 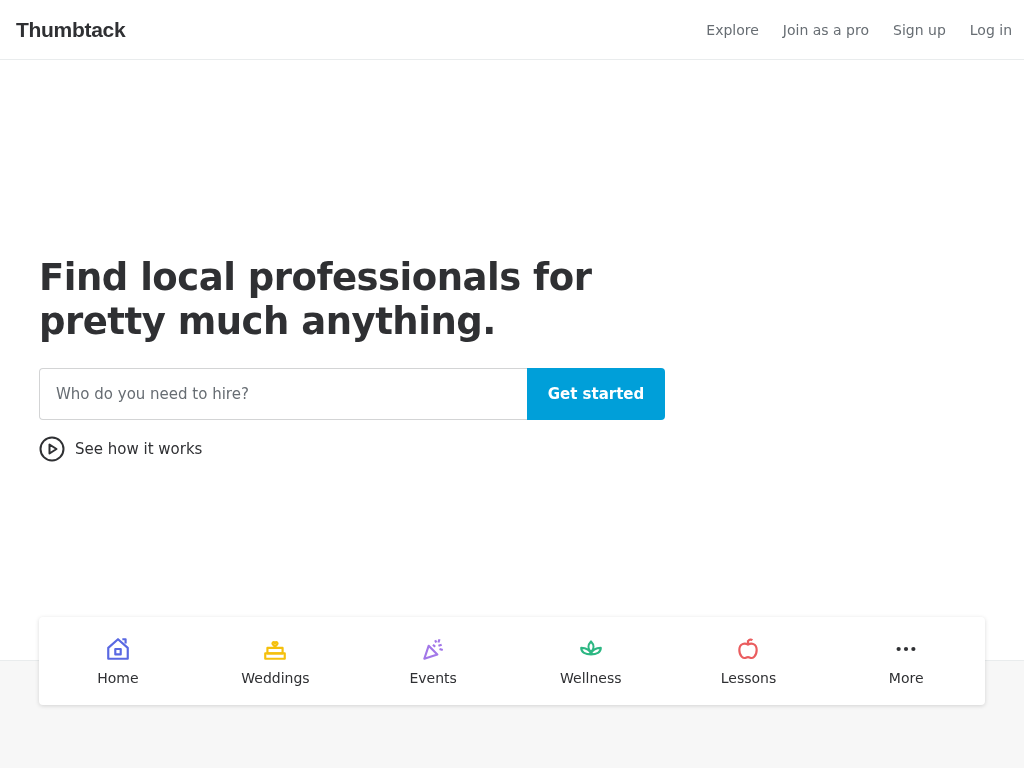 What do you see at coordinates (283, 394) in the screenshot?
I see `search-field: Who do you need to hire?` at bounding box center [283, 394].